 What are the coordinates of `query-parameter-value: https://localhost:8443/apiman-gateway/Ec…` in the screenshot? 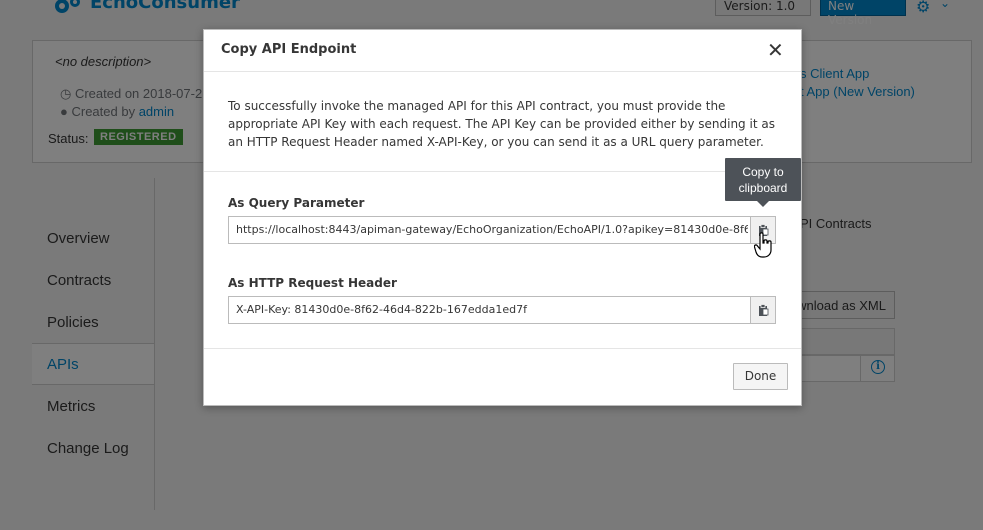 It's located at (492, 229).